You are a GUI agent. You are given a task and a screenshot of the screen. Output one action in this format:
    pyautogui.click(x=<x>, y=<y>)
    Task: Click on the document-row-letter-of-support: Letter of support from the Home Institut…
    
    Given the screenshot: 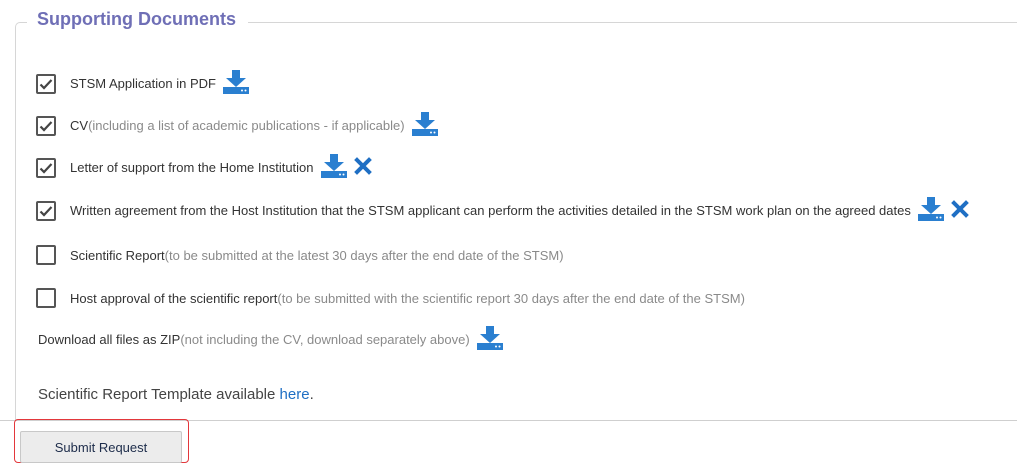 What is the action you would take?
    pyautogui.click(x=204, y=167)
    